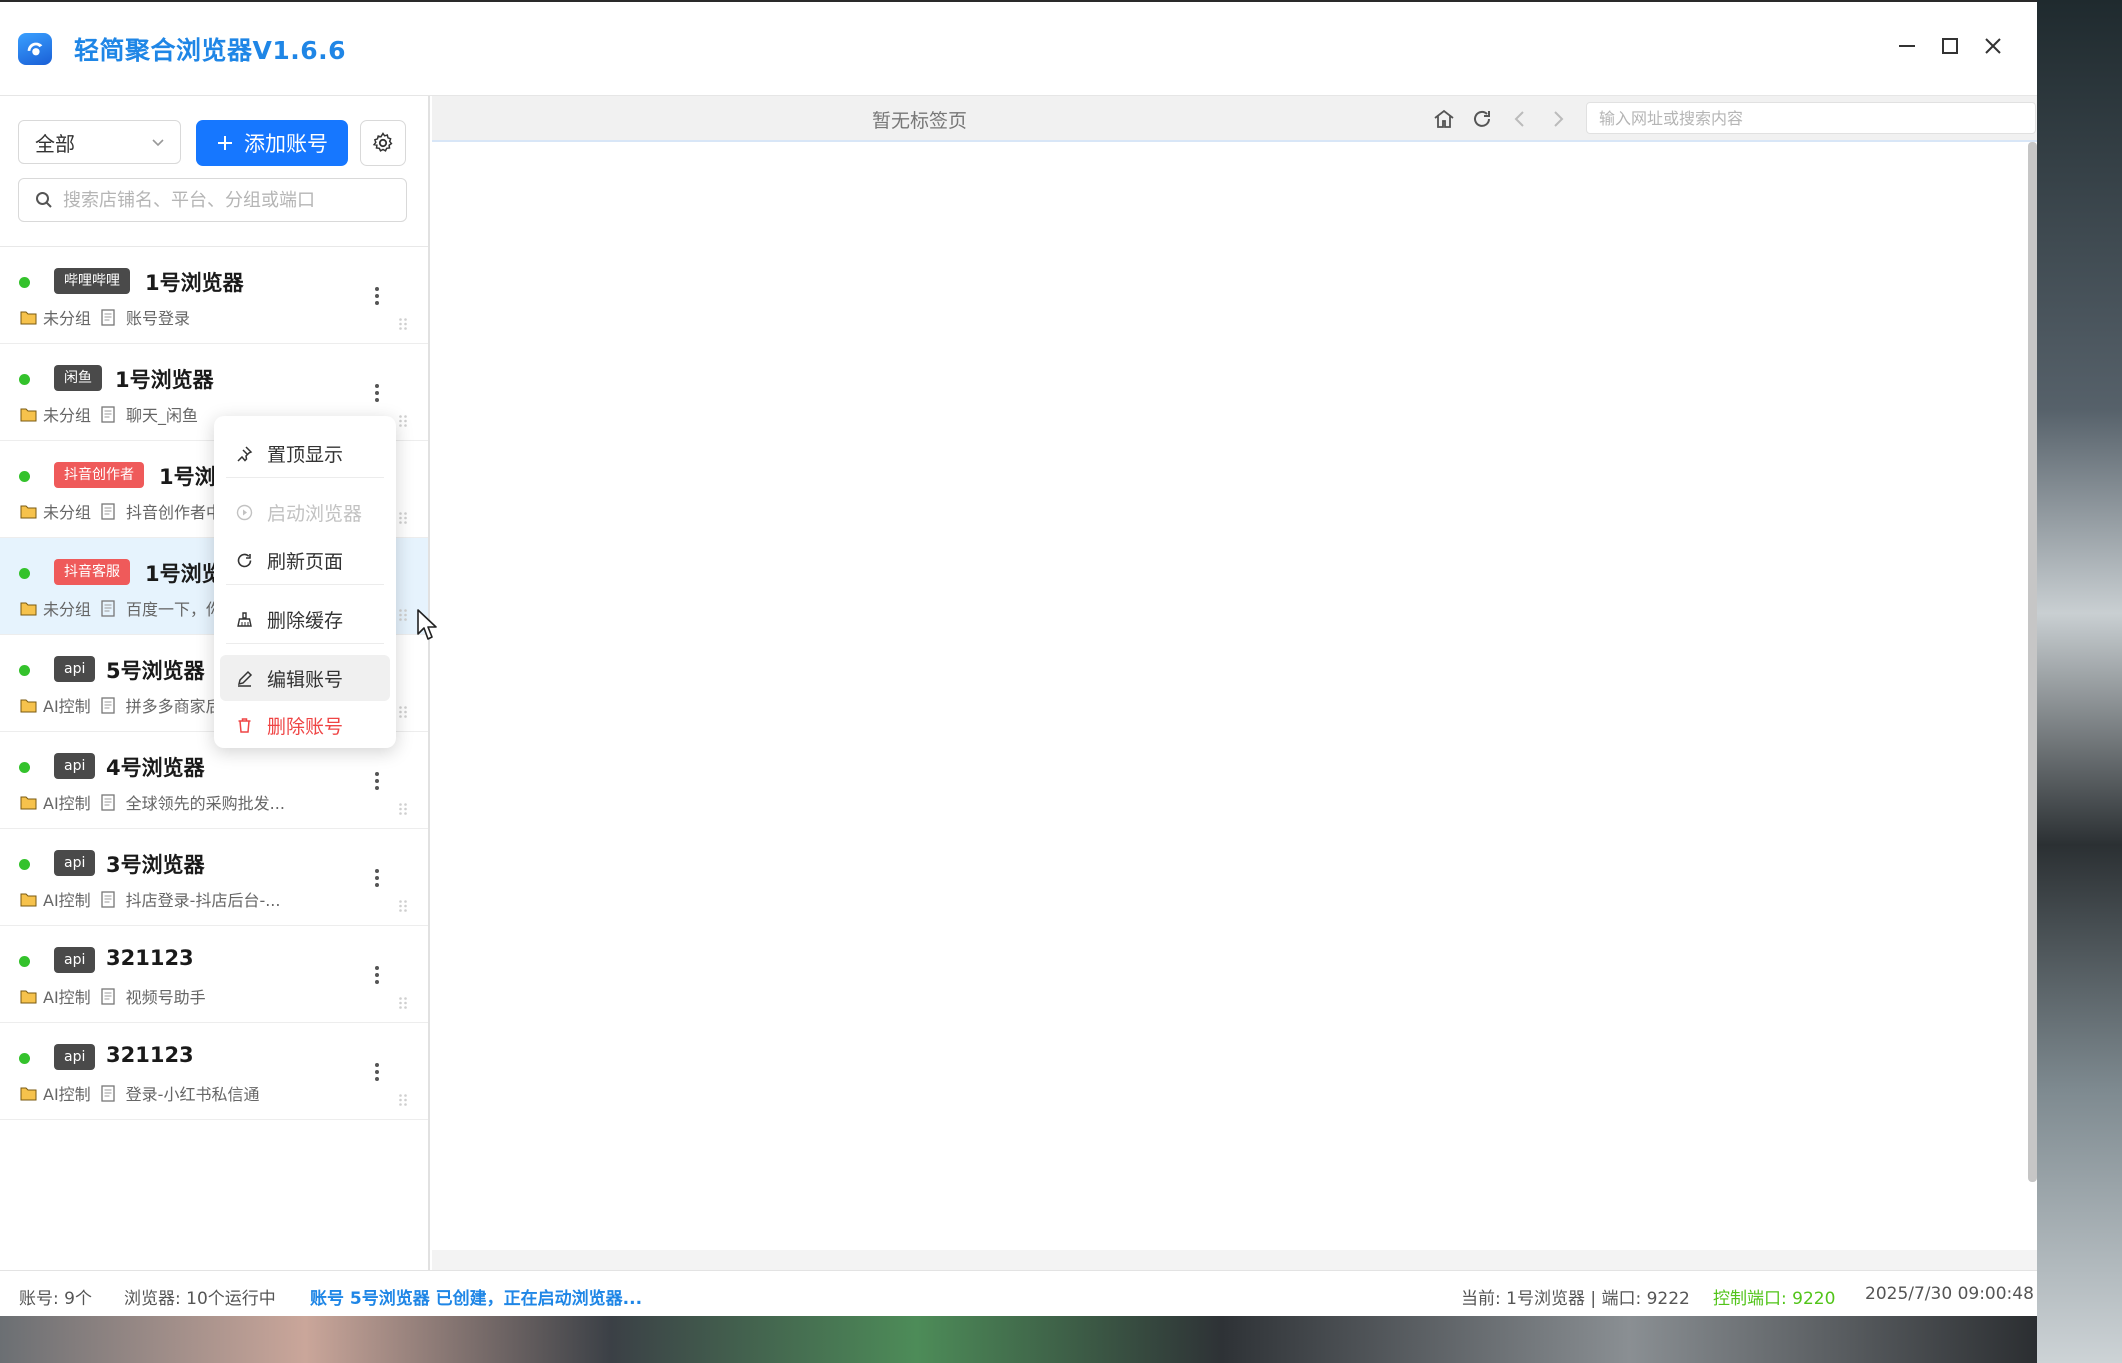 The height and width of the screenshot is (1363, 2122). I want to click on forward-icon, so click(1558, 119).